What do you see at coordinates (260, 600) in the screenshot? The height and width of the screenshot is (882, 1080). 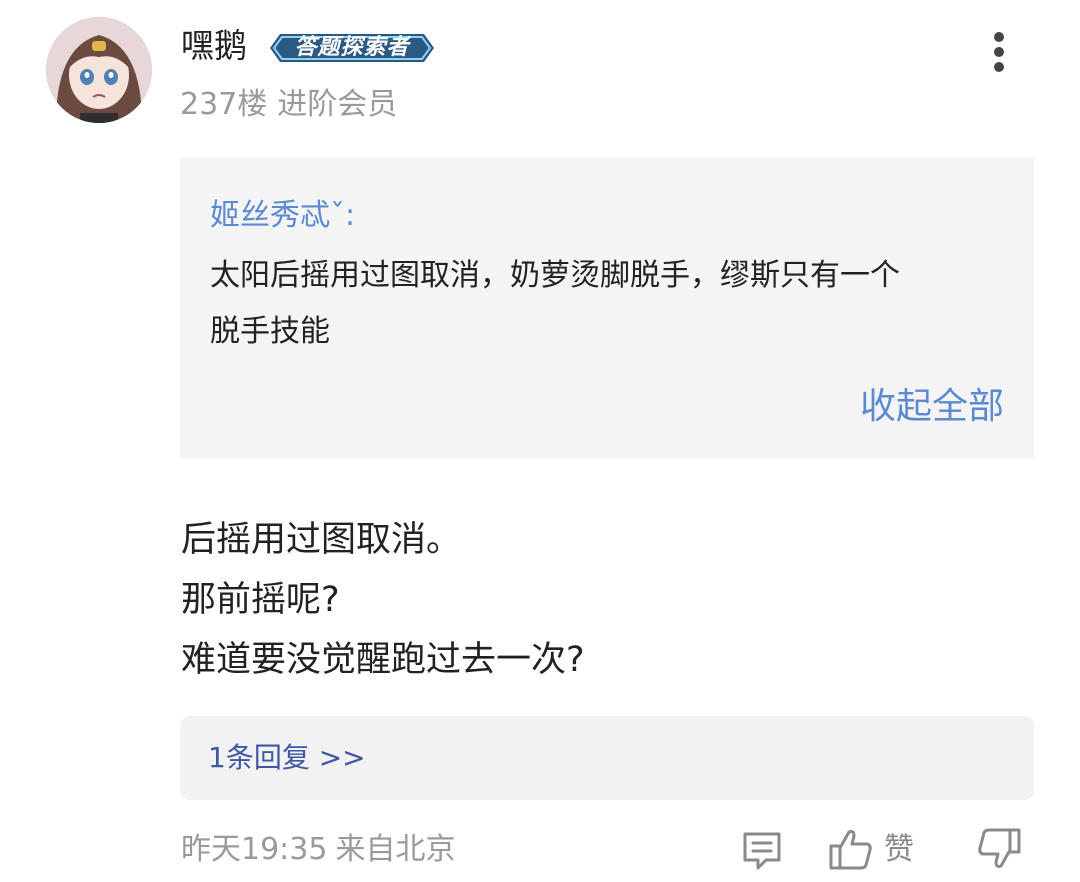 I see `body-line: 那前摇呢?` at bounding box center [260, 600].